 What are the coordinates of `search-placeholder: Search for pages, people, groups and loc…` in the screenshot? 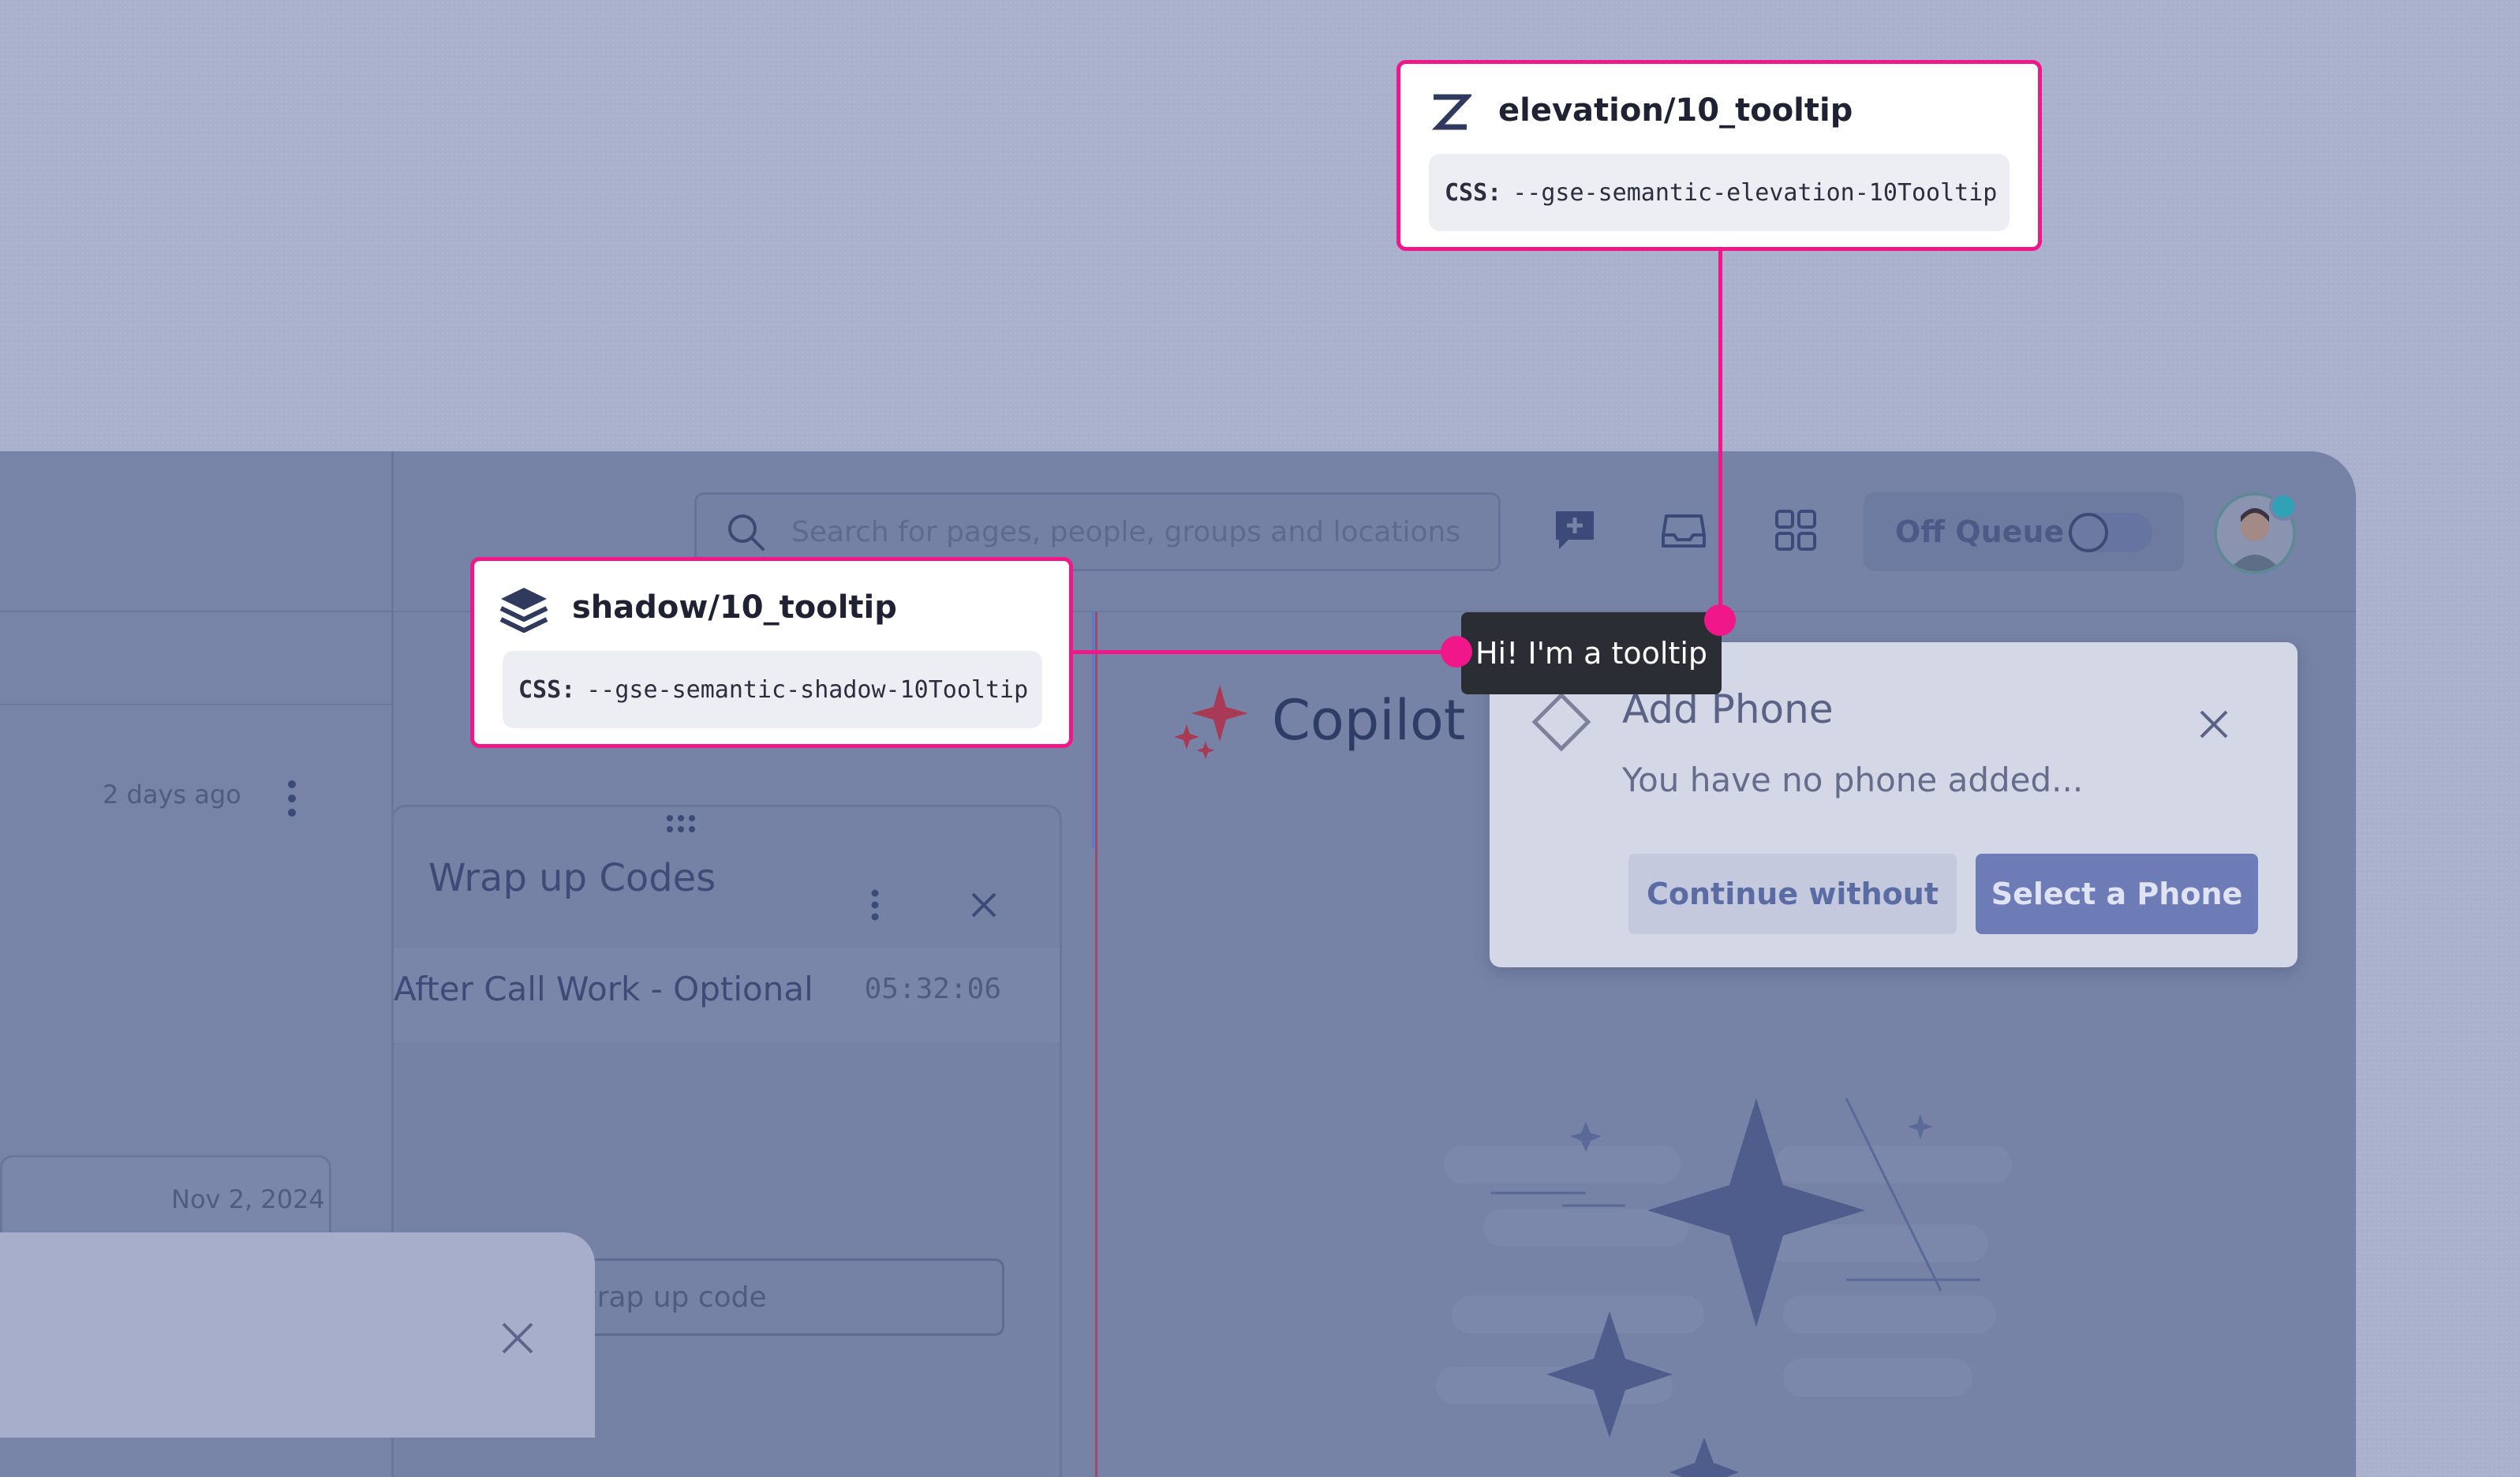 It's located at (1126, 531).